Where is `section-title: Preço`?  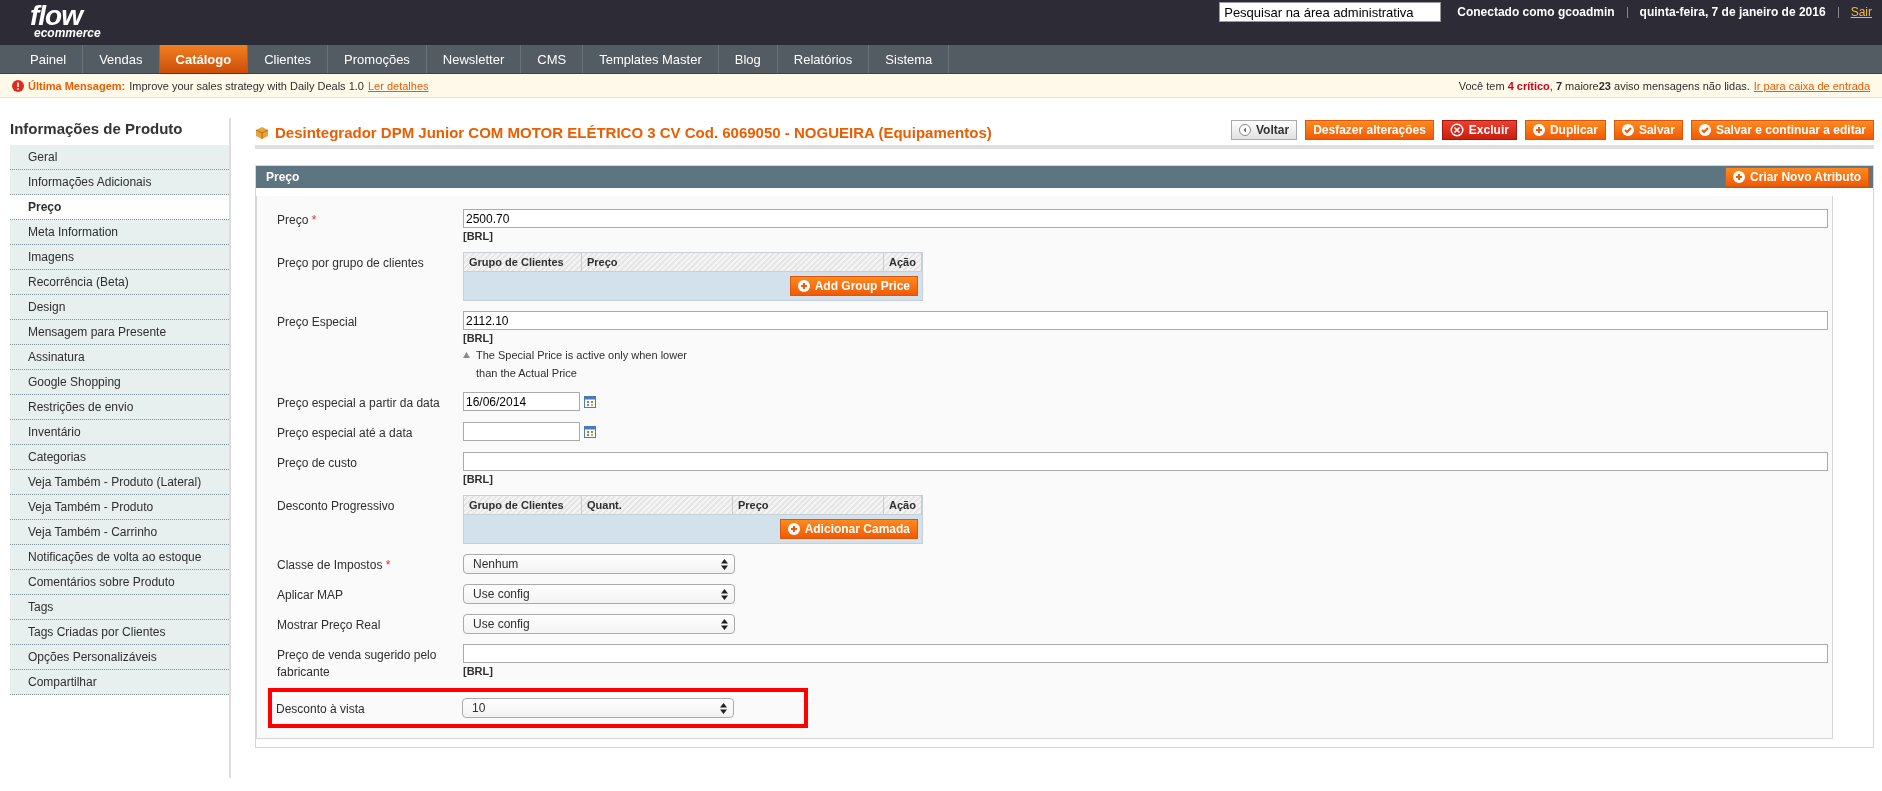
section-title: Preço is located at coordinates (283, 177).